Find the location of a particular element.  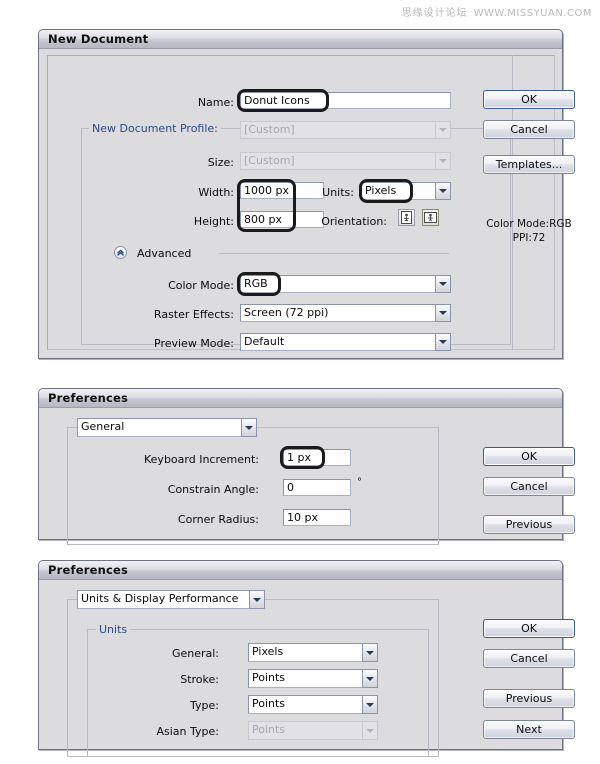

color-mode-info: Color Mode:RGB is located at coordinates (529, 224).